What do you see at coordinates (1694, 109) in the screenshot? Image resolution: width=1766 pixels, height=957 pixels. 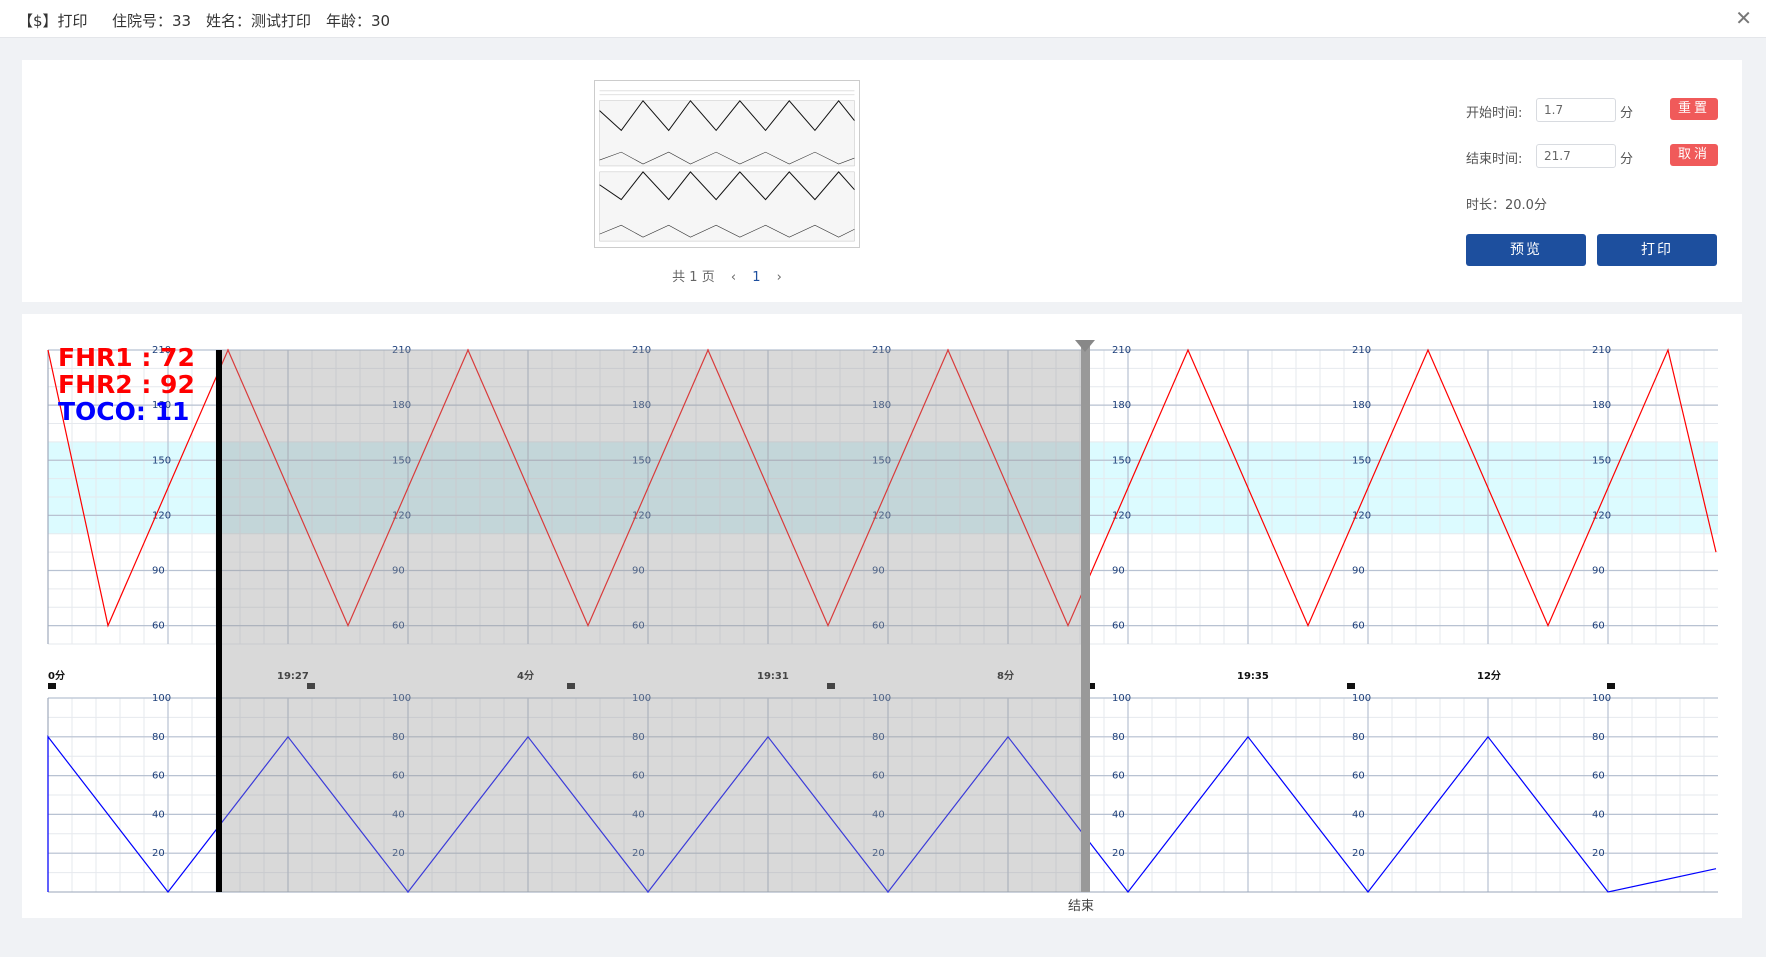 I see `reset-button: 重置` at bounding box center [1694, 109].